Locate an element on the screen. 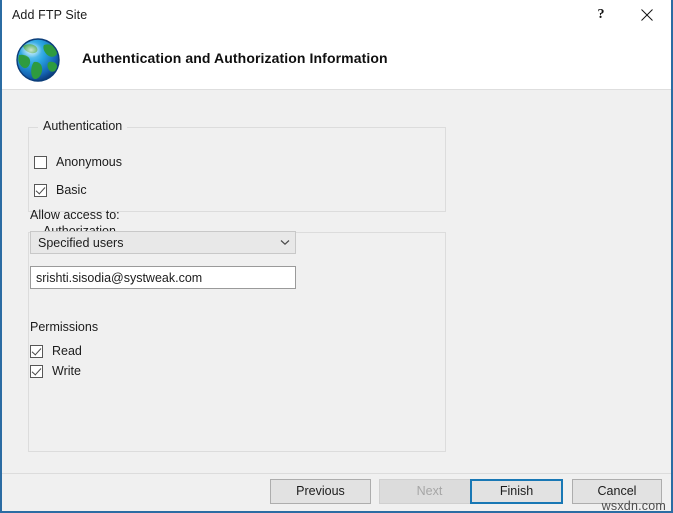  allow-access-dropdown: Specified users is located at coordinates (163, 242).